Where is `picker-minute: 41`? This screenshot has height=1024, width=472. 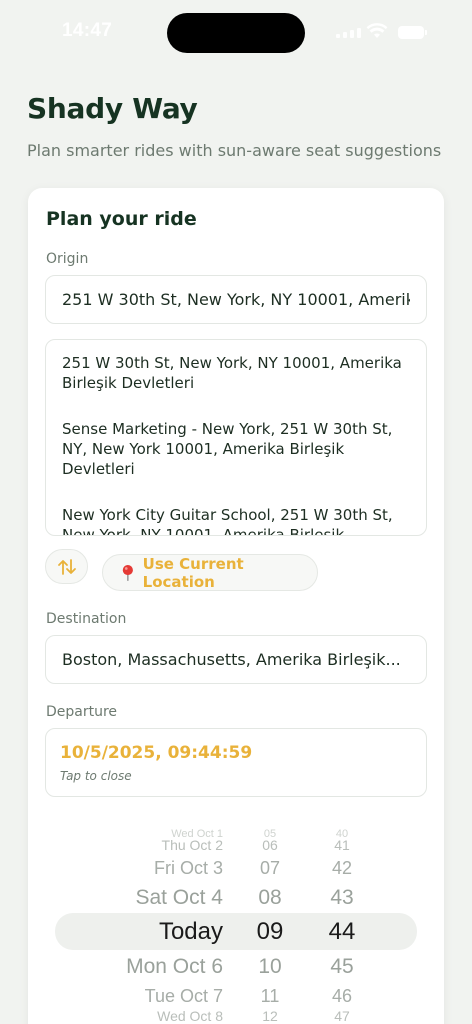
picker-minute: 41 is located at coordinates (342, 845).